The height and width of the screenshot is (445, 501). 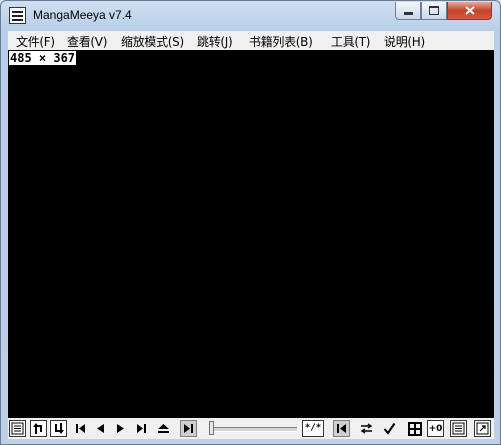 I want to click on grid-icon, so click(x=414, y=428).